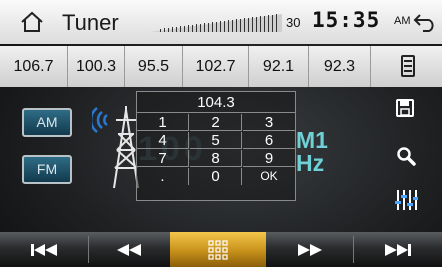  I want to click on list-icon, so click(406, 66).